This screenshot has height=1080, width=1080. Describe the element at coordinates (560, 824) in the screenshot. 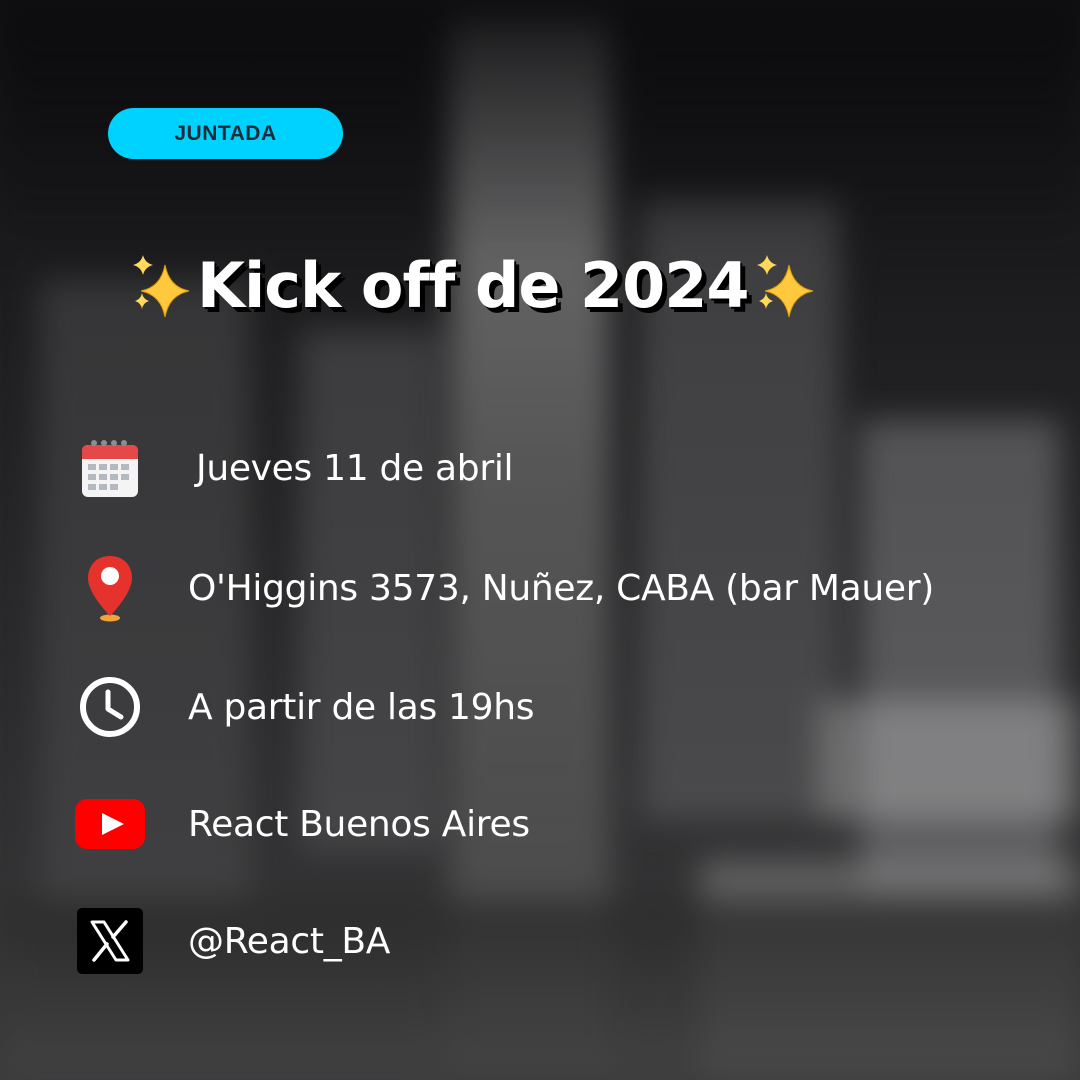

I see `youtube-channel-row: React Buenos Aires` at that location.